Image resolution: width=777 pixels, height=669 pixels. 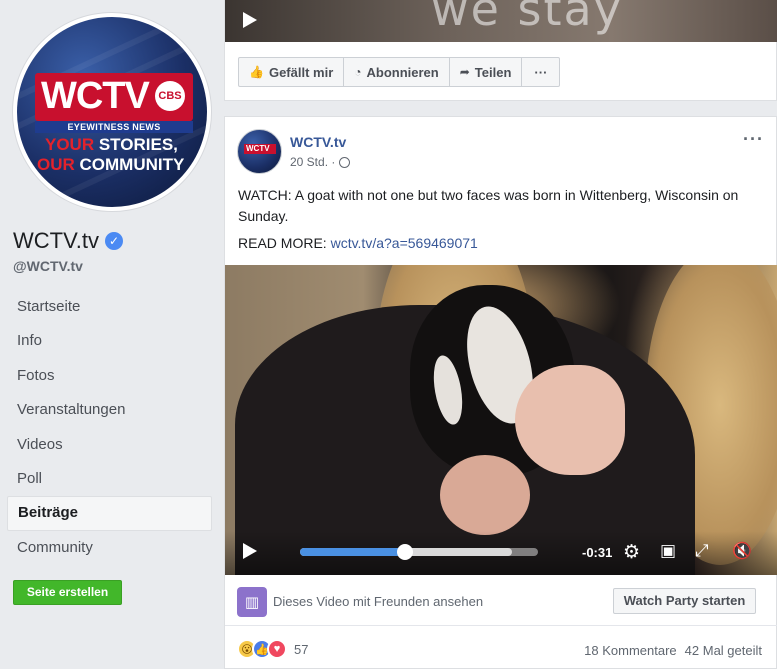 I want to click on fullscreen-icon: ⤢, so click(x=702, y=551).